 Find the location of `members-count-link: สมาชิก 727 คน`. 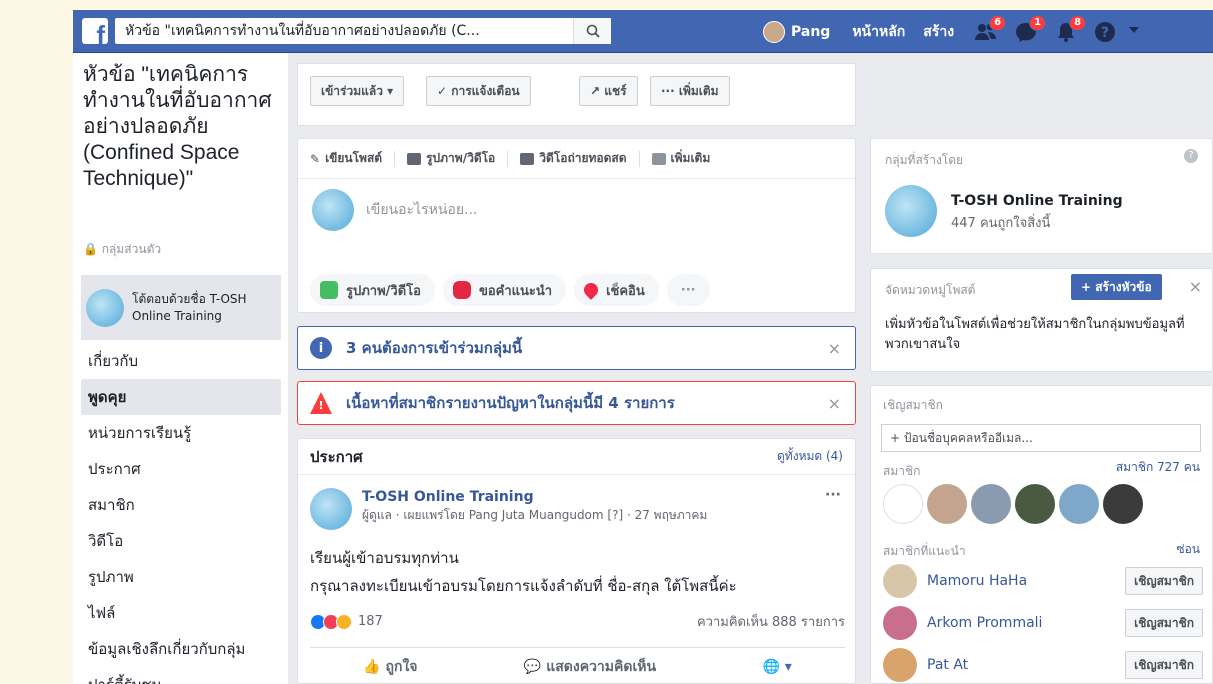

members-count-link: สมาชิก 727 คน is located at coordinates (1158, 467).